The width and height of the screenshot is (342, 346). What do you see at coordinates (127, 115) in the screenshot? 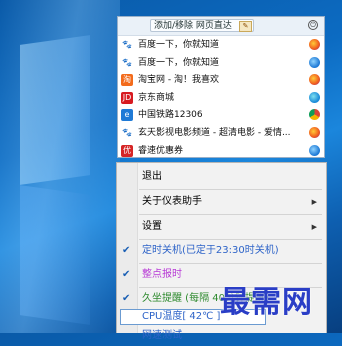
I see `ie-icon: e` at bounding box center [127, 115].